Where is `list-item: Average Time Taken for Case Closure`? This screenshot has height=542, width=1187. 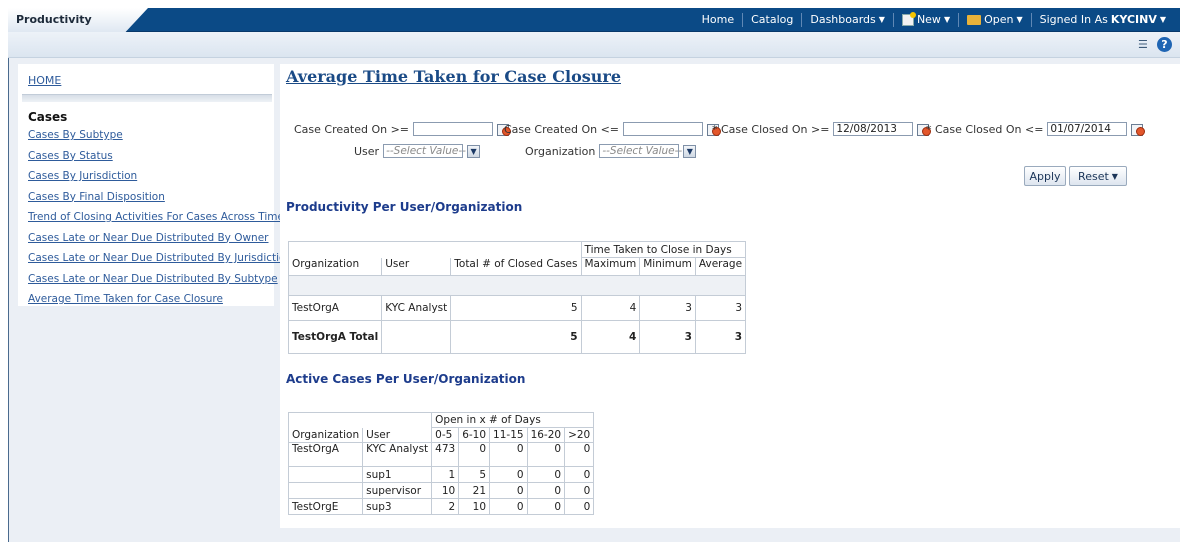
list-item: Average Time Taken for Case Closure is located at coordinates (160, 302).